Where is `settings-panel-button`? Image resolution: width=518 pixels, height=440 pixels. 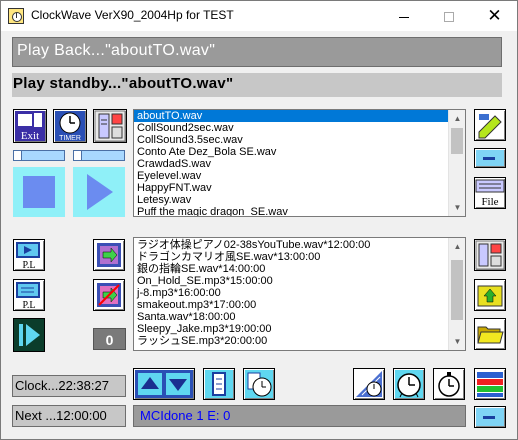
settings-panel-button is located at coordinates (110, 126).